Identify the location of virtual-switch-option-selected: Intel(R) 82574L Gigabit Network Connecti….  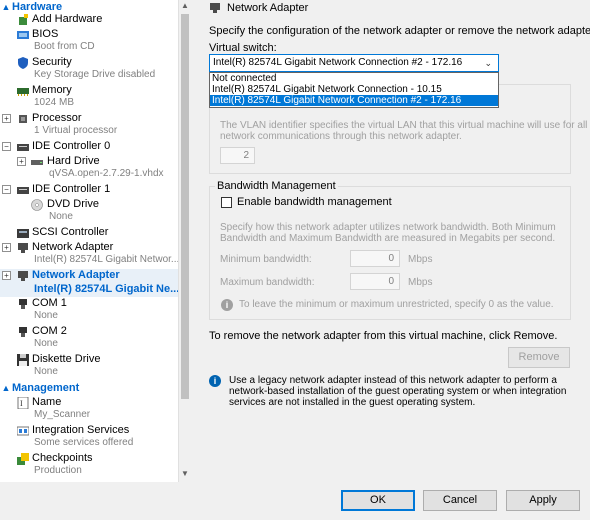
(354, 100).